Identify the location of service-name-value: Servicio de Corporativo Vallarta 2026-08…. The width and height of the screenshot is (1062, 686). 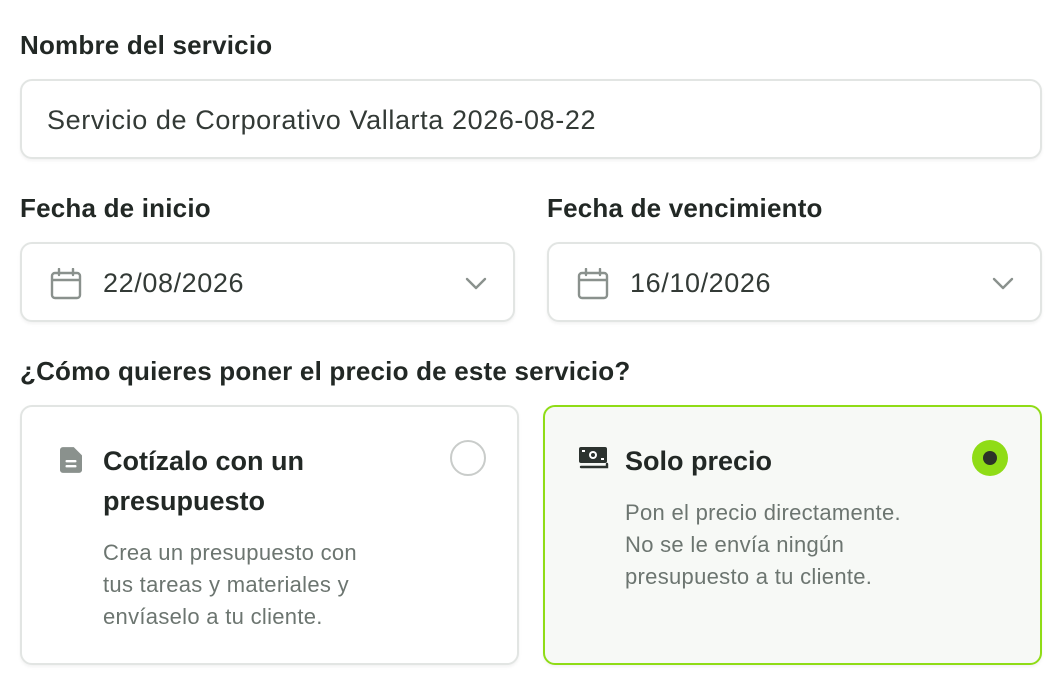
(322, 120).